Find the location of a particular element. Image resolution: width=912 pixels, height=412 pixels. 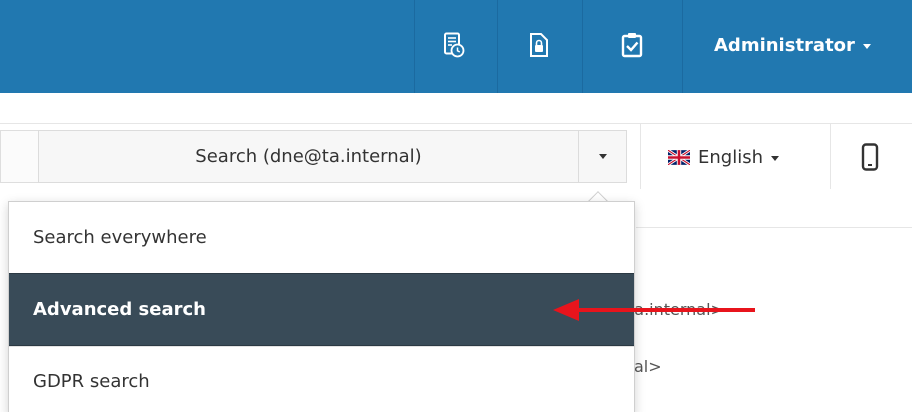

search-dropdown-toggle is located at coordinates (602, 156).